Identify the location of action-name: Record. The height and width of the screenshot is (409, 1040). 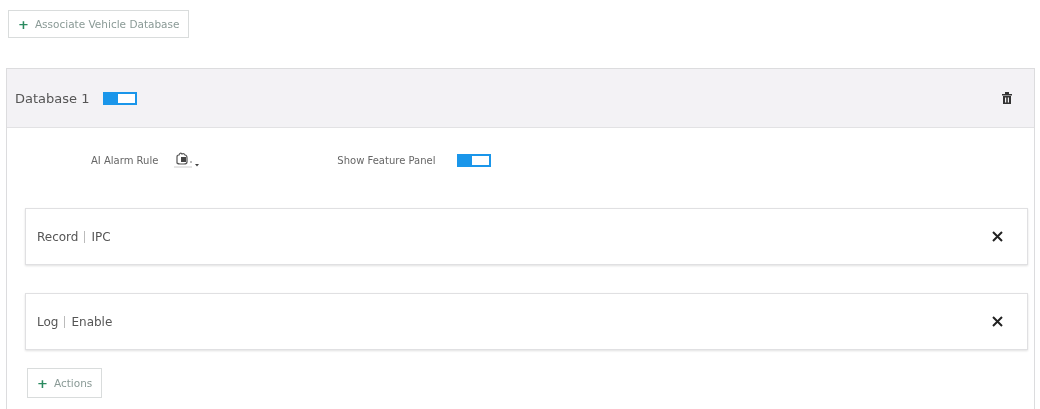
(58, 236).